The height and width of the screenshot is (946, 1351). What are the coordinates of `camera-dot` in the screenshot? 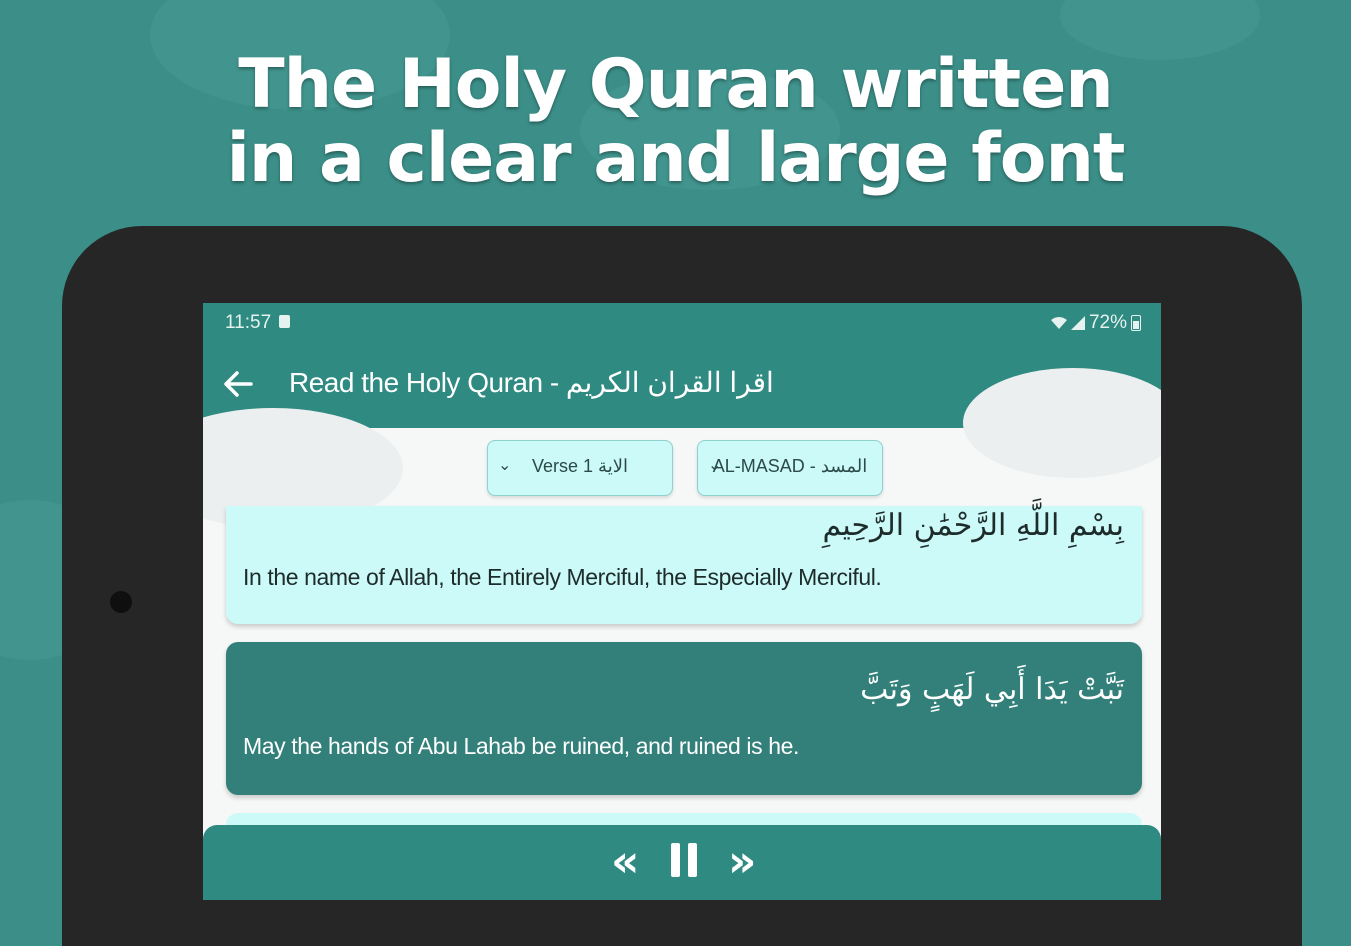 It's located at (121, 602).